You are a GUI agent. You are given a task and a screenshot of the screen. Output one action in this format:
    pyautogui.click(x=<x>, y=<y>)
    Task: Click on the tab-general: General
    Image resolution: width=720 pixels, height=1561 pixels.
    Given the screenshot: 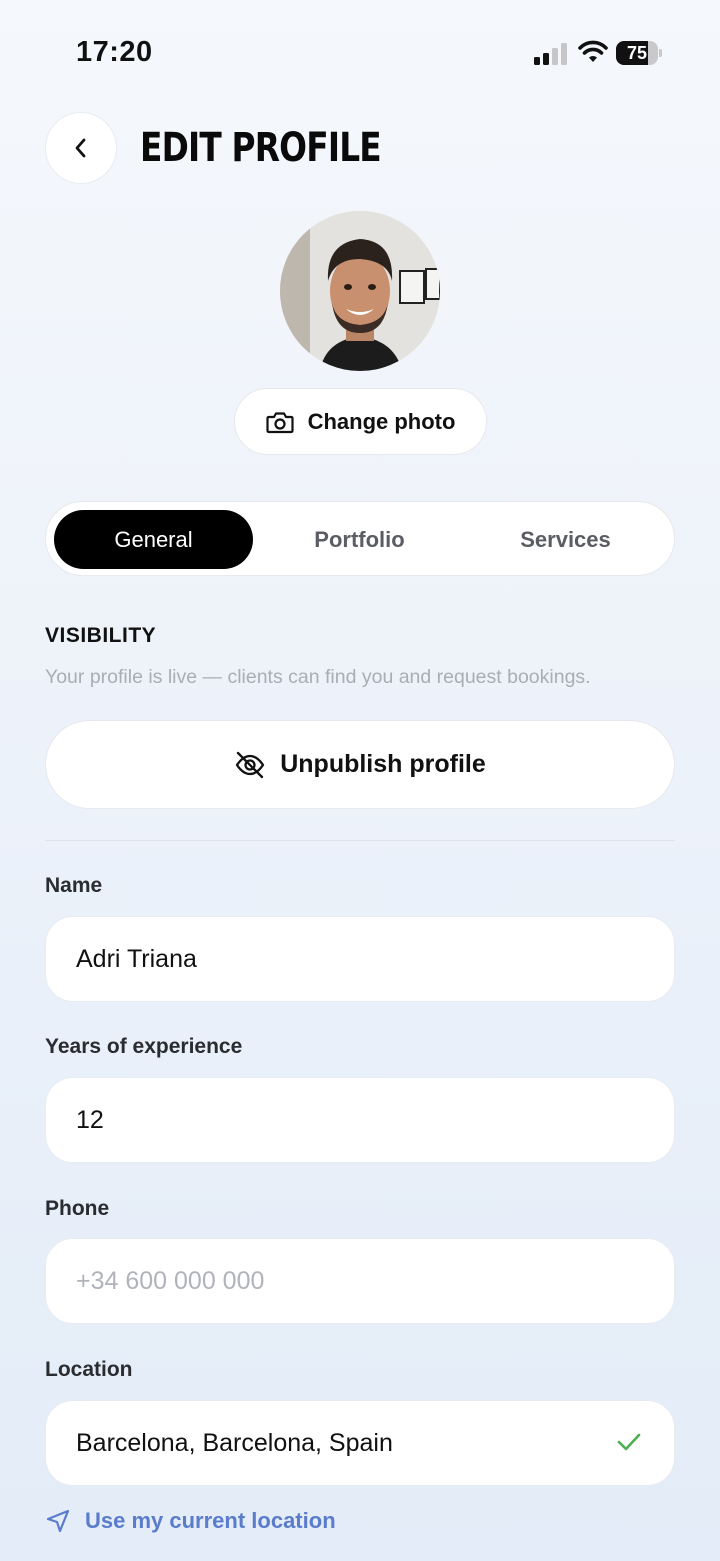 What is the action you would take?
    pyautogui.click(x=153, y=539)
    